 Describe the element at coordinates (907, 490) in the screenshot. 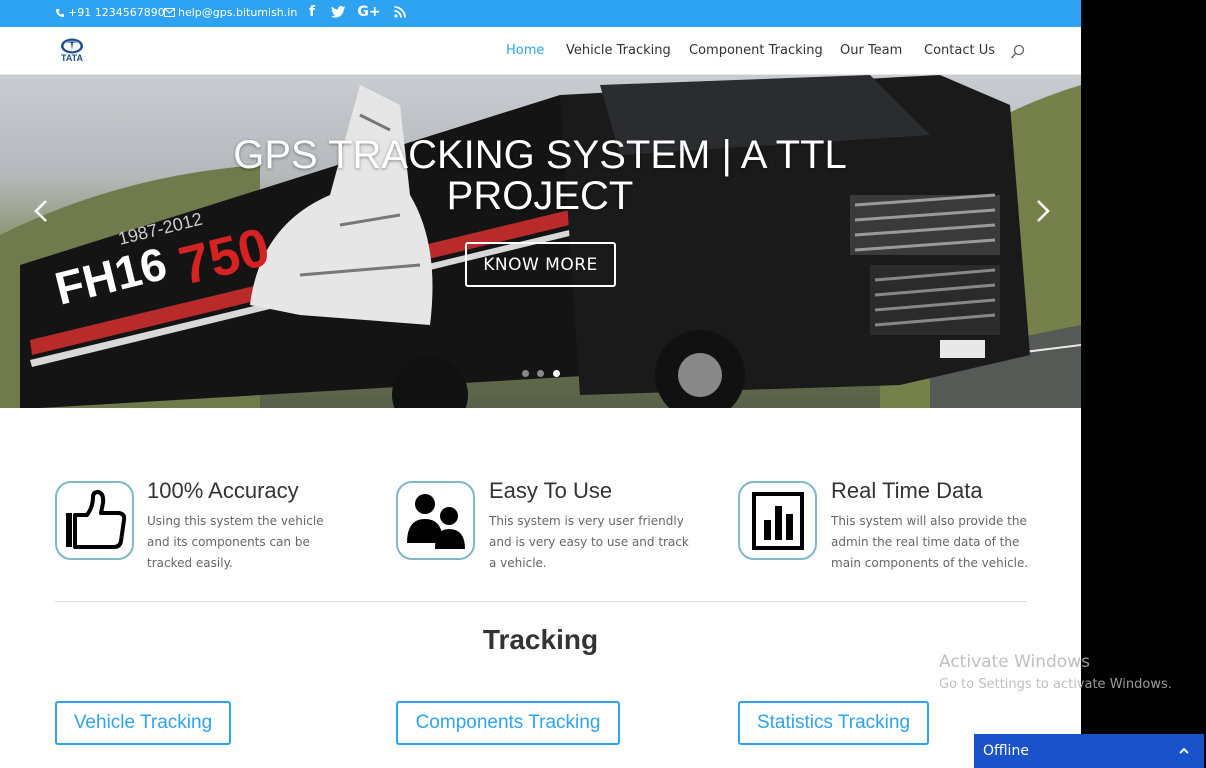

I see `blurb-title-real-time-data: Real Time Data` at that location.